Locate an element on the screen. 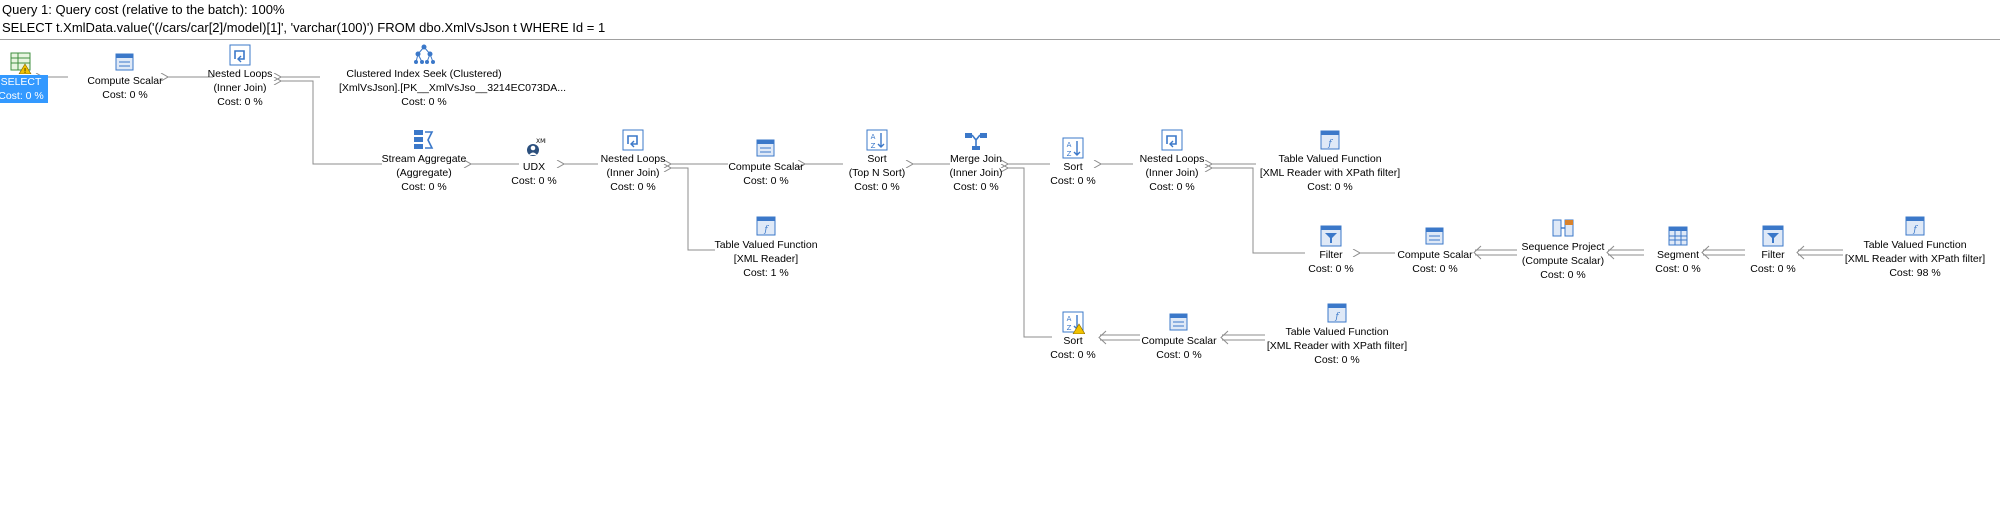 This screenshot has height=523, width=2000. svg-text: XML is located at coordinates (541, 141).